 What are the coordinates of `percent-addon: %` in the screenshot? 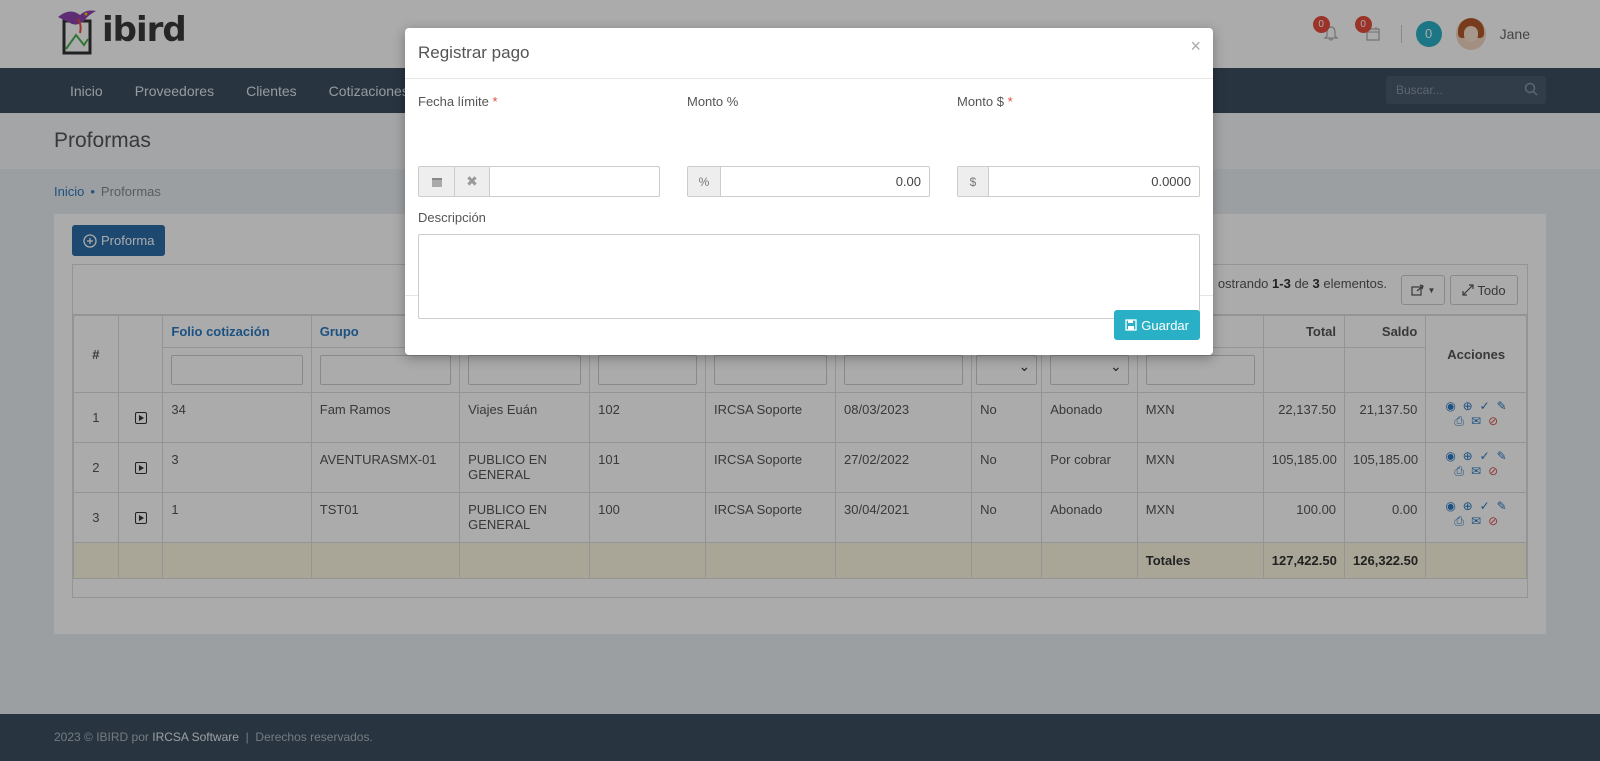 It's located at (704, 181).